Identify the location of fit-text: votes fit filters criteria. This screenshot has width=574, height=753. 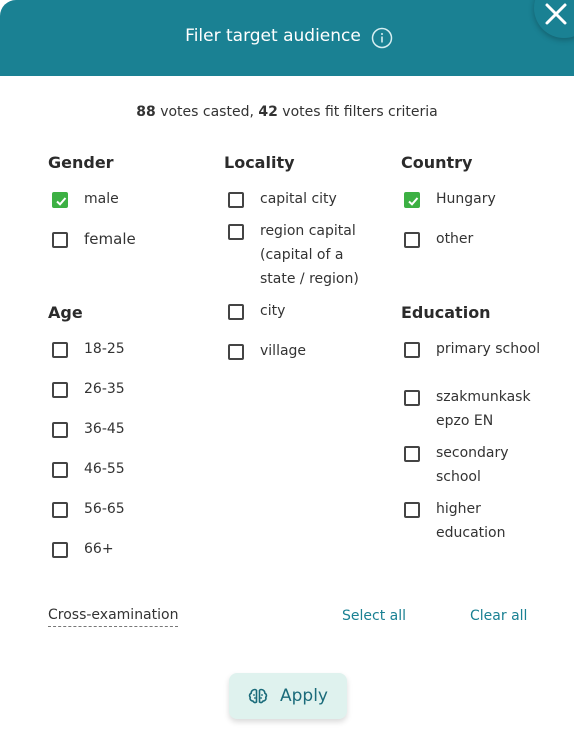
(357, 112).